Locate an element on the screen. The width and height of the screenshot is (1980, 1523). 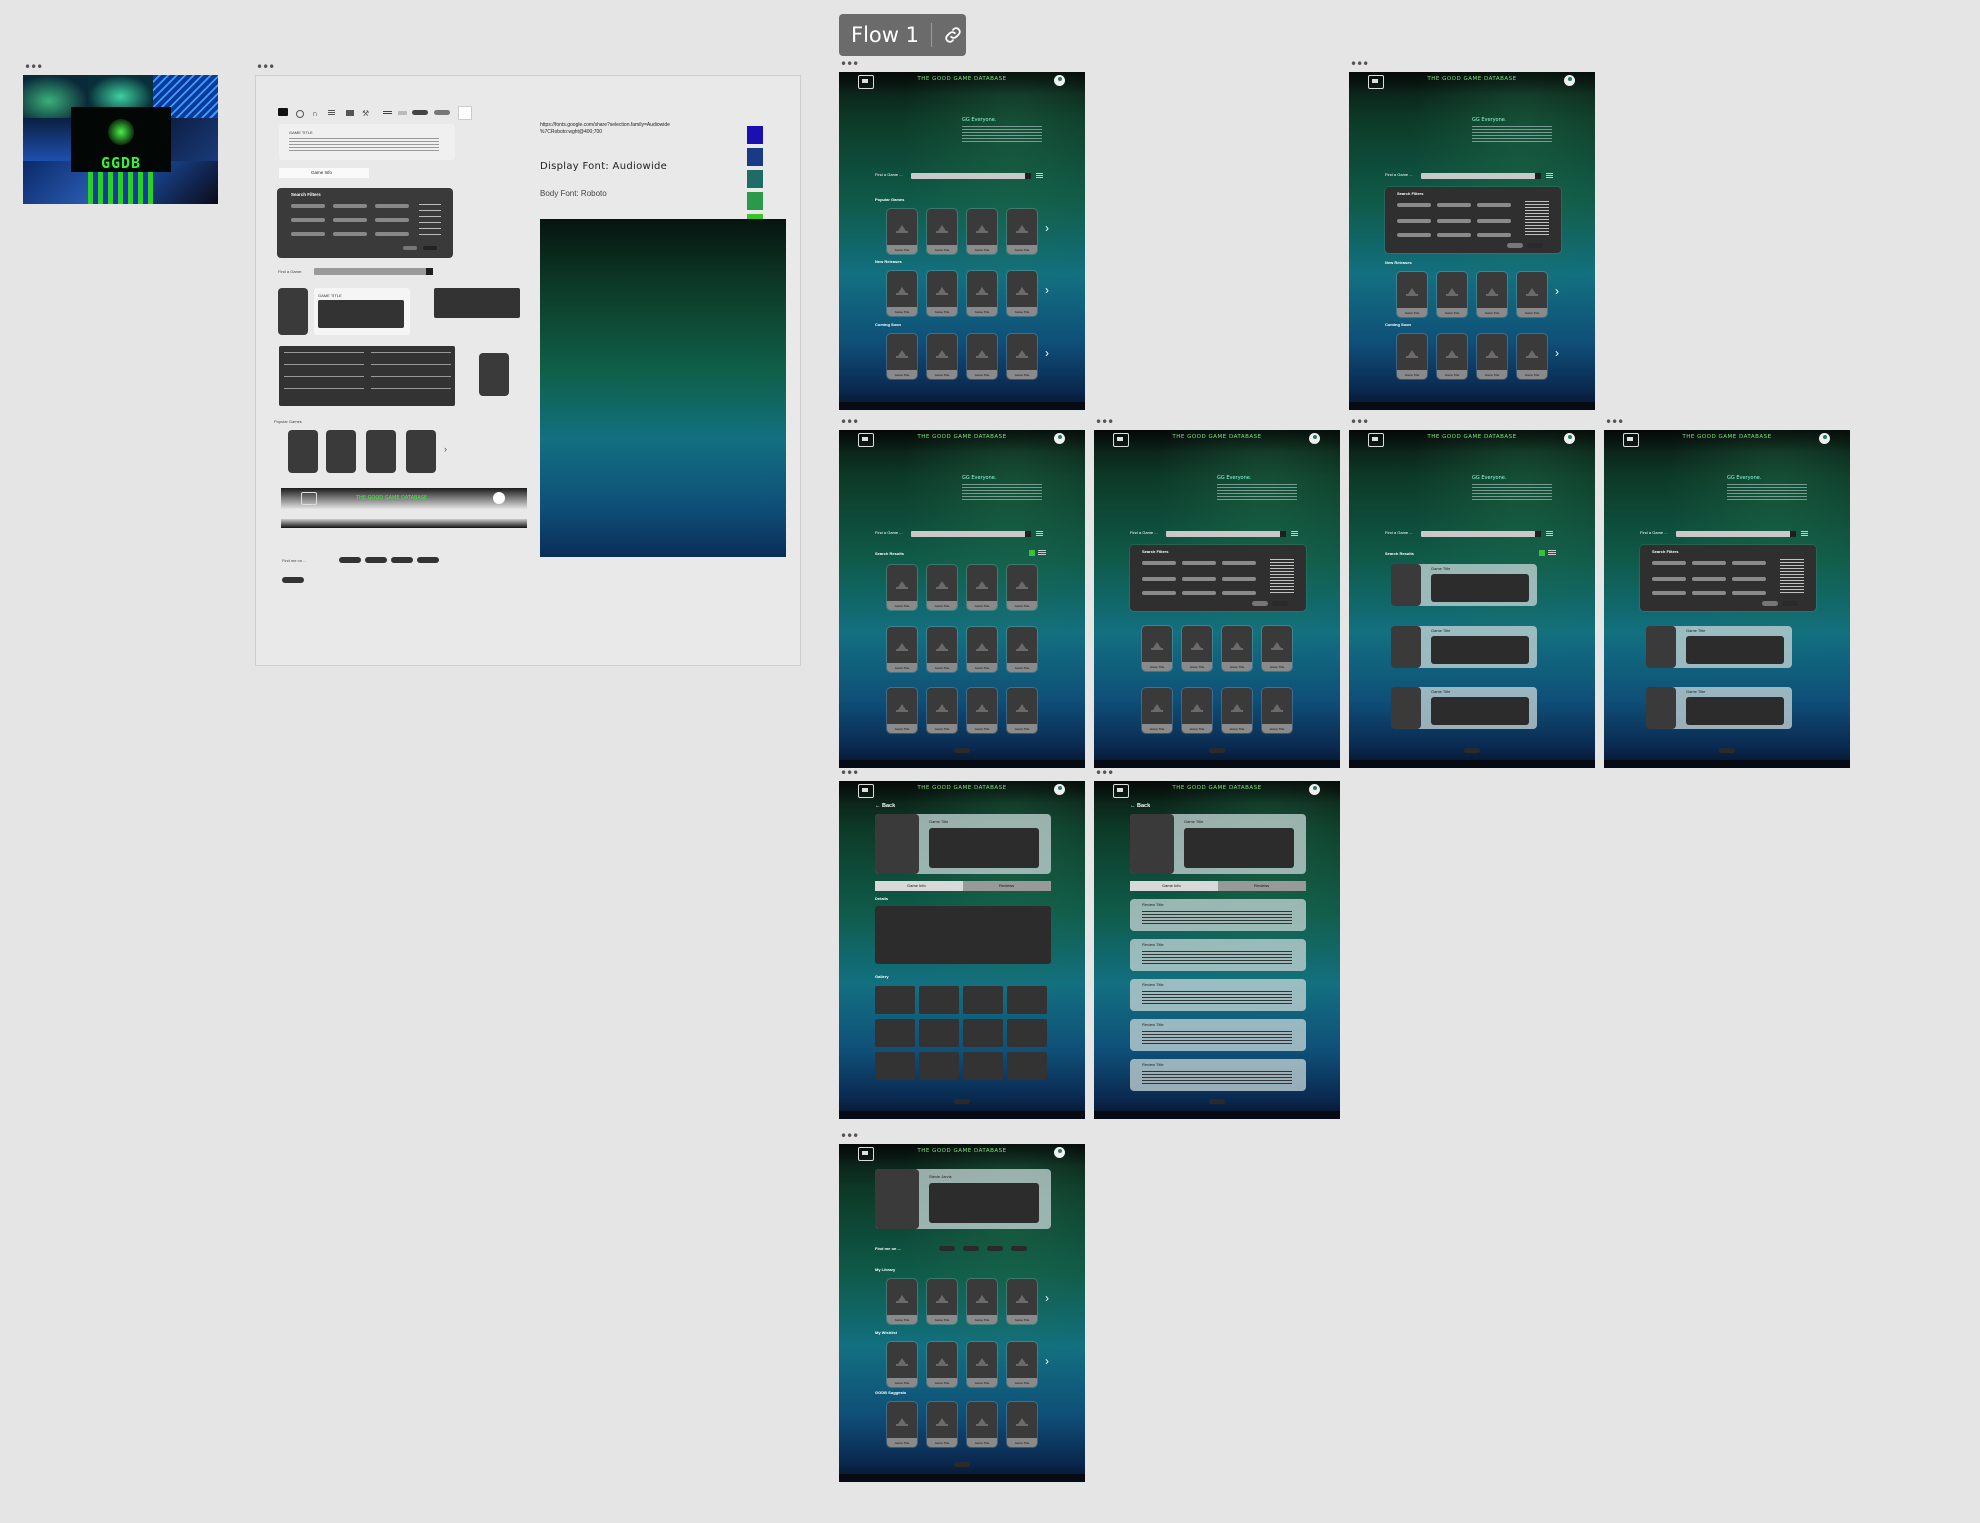
link-icon is located at coordinates (953, 35).